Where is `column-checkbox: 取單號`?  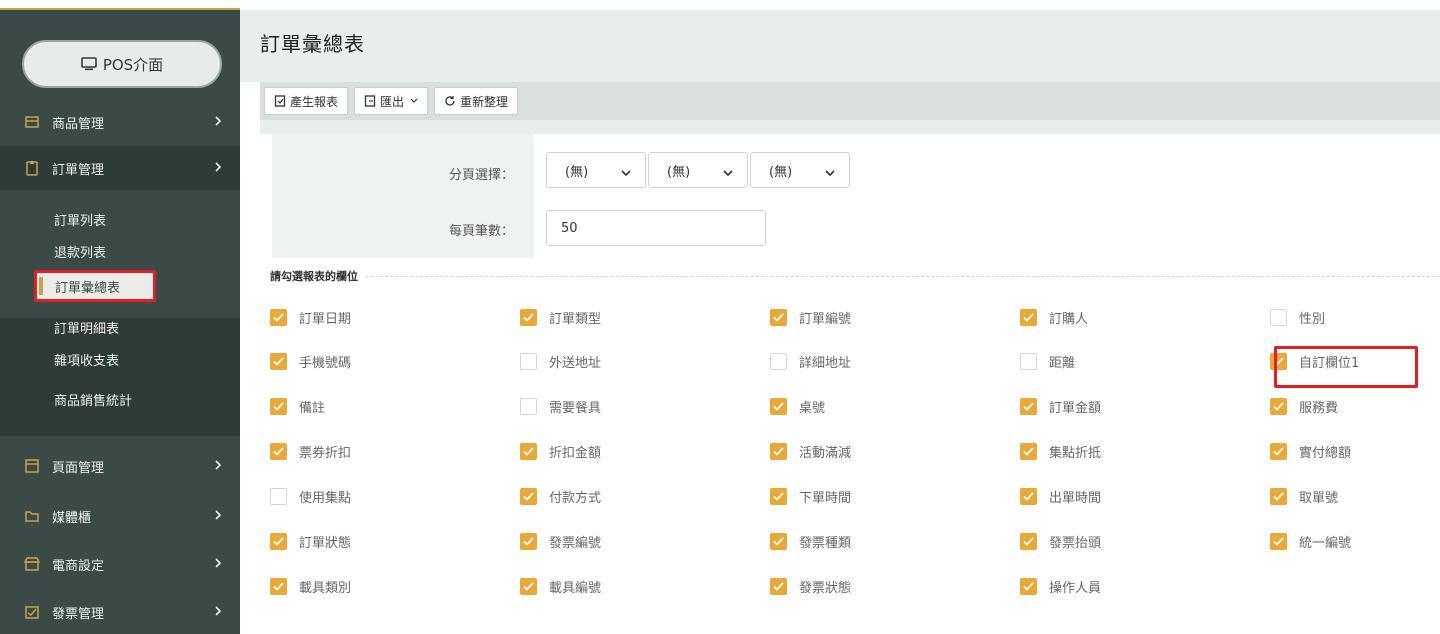
column-checkbox: 取單號 is located at coordinates (1304, 496).